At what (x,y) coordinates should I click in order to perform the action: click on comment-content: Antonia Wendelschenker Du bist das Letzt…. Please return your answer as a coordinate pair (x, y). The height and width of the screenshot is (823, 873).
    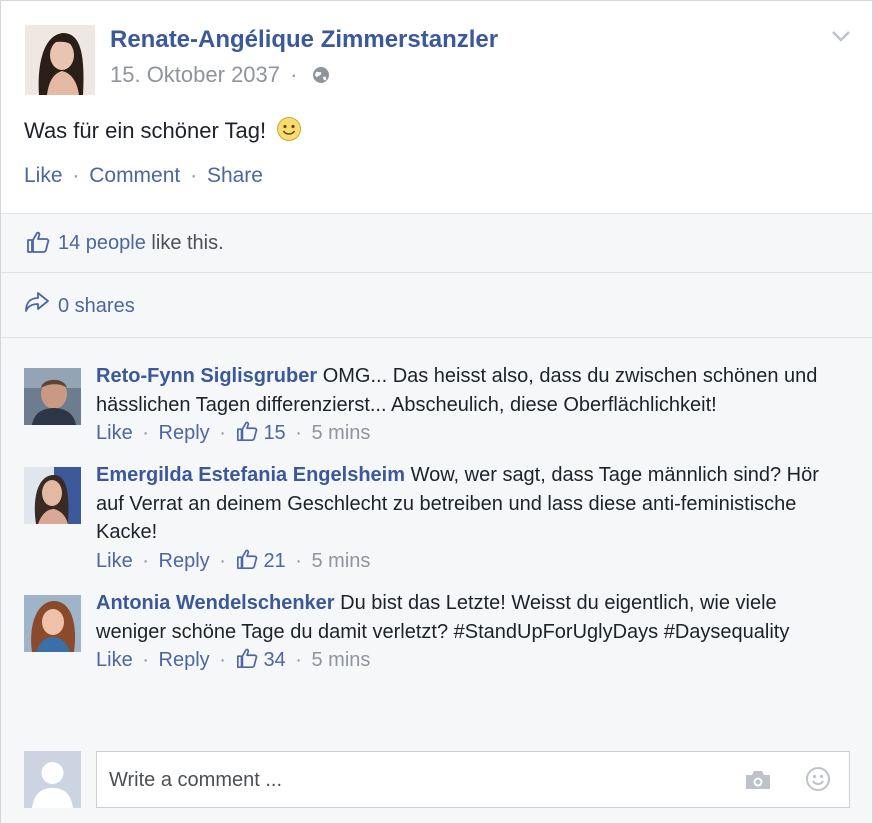
    Looking at the image, I should click on (468, 617).